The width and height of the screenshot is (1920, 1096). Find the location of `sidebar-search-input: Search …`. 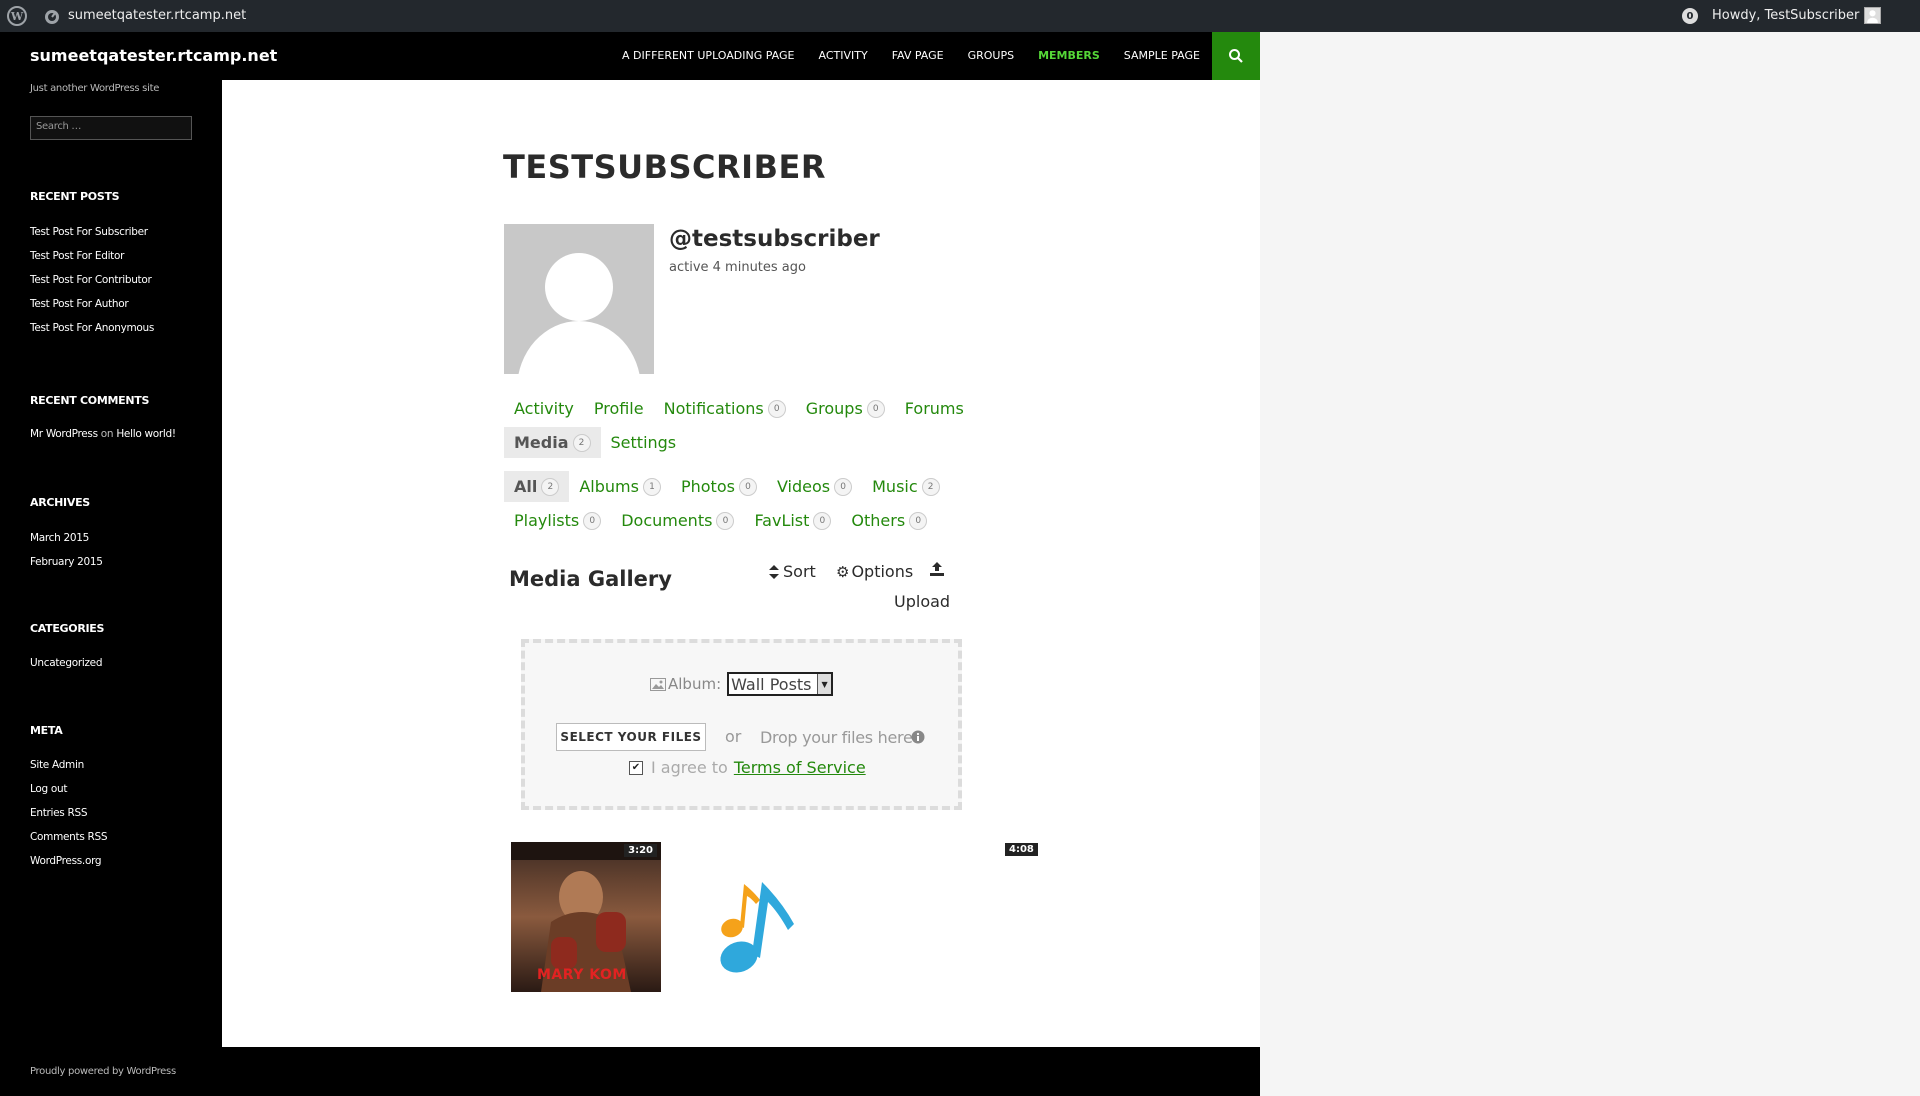

sidebar-search-input: Search … is located at coordinates (111, 128).